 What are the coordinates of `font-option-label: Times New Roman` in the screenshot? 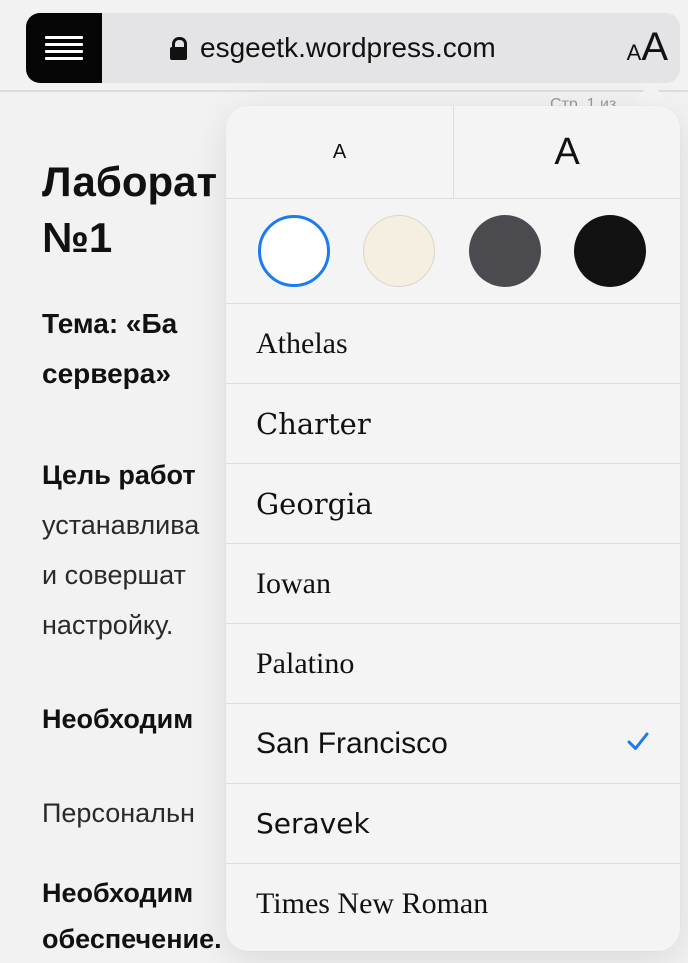 It's located at (372, 903).